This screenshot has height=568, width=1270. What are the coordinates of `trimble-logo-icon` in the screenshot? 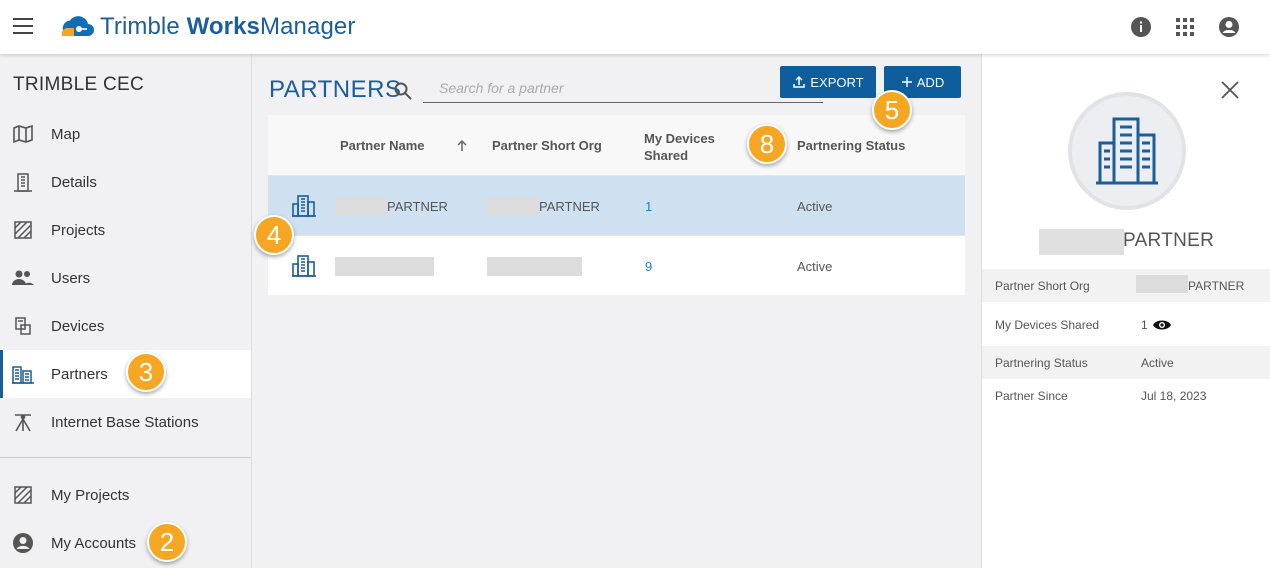 It's located at (77, 26).